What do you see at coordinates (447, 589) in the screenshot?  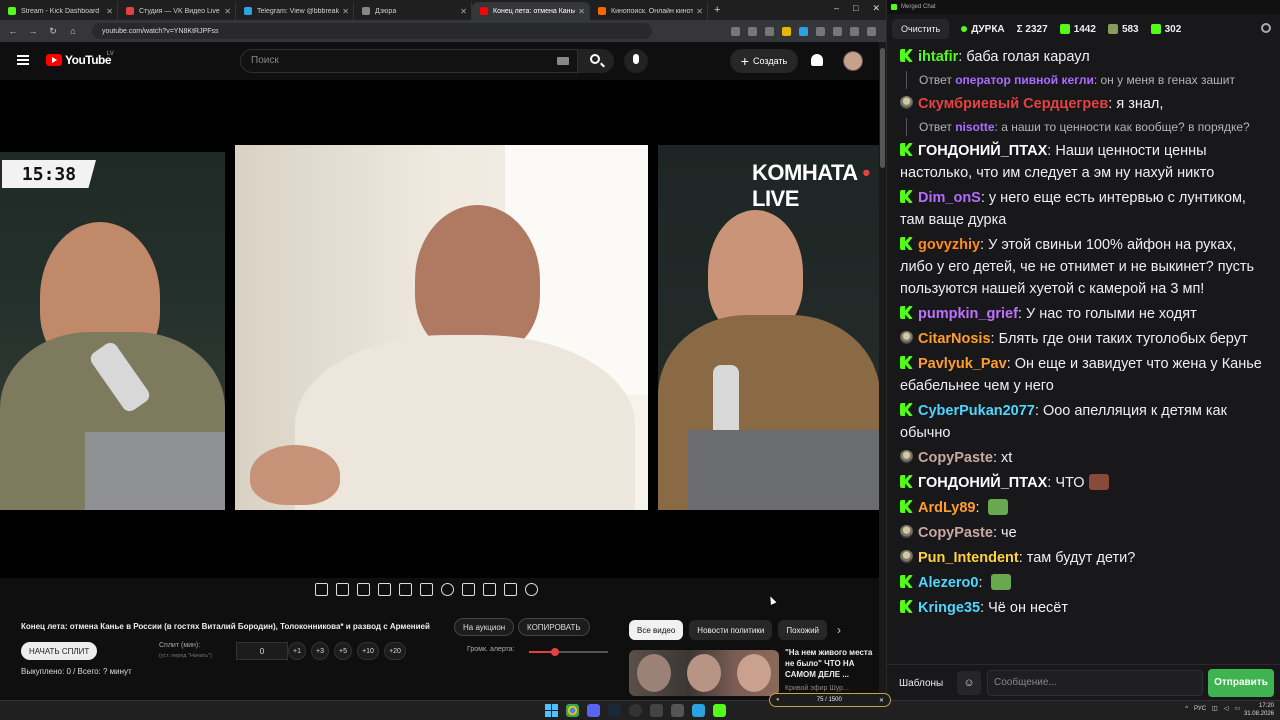 I see `speed-icon` at bounding box center [447, 589].